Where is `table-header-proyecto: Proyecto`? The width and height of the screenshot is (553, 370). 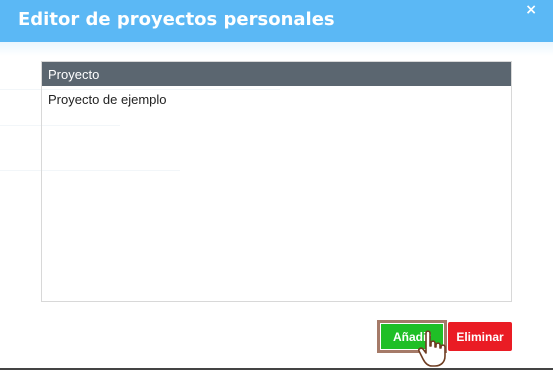 table-header-proyecto: Proyecto is located at coordinates (276, 74).